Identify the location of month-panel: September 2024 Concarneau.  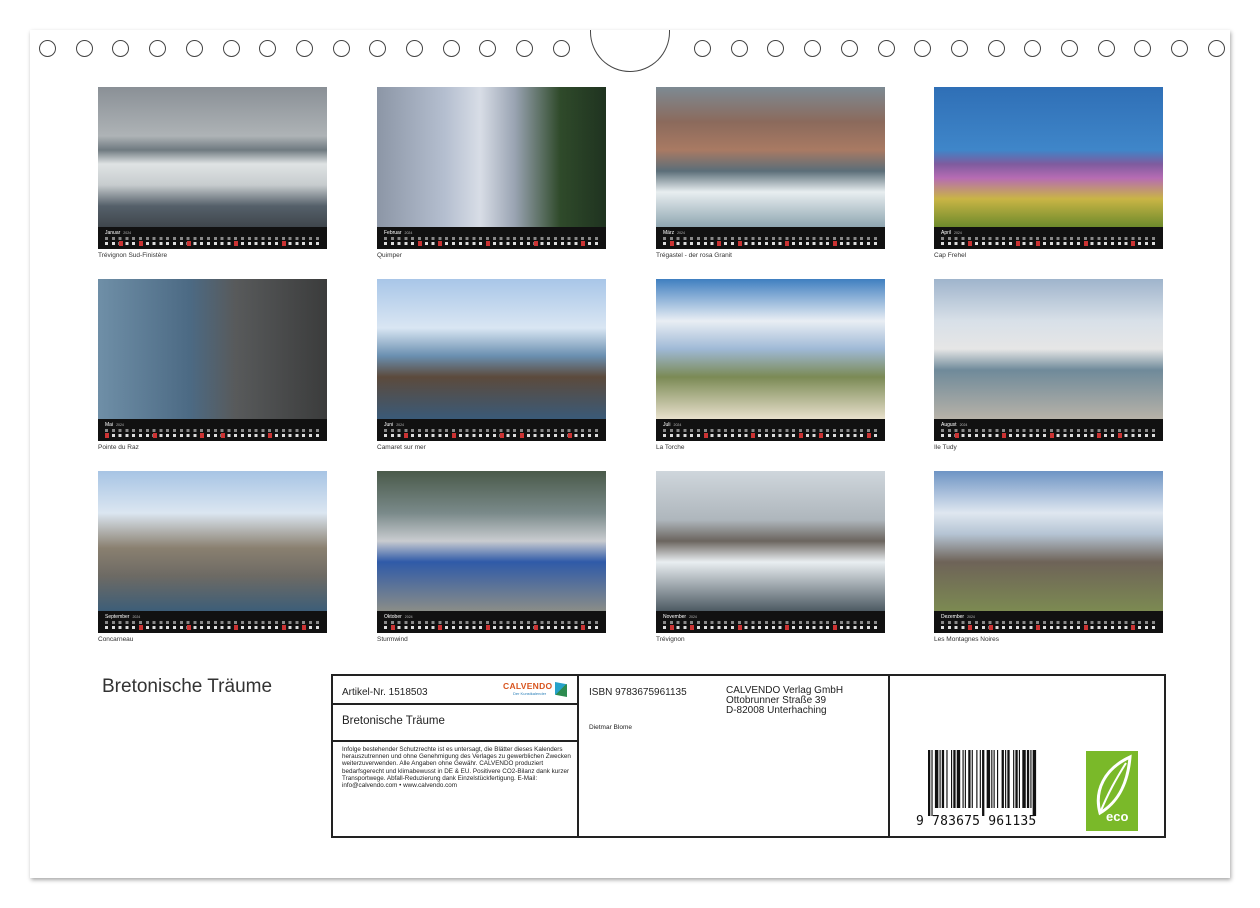
(212, 557).